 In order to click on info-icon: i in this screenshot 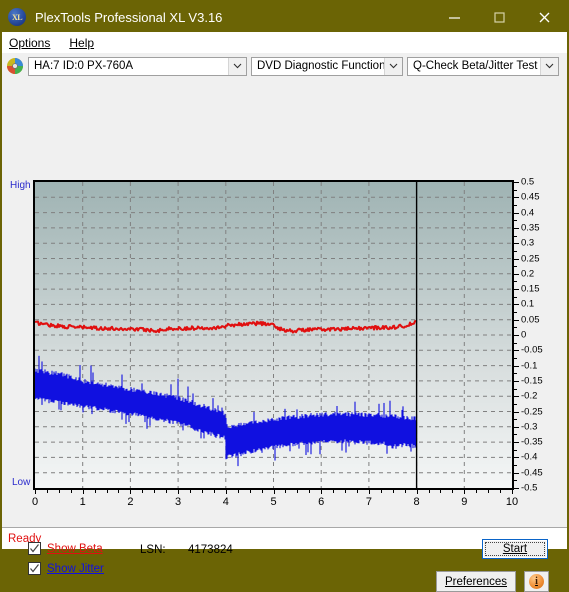, I will do `click(536, 581)`.